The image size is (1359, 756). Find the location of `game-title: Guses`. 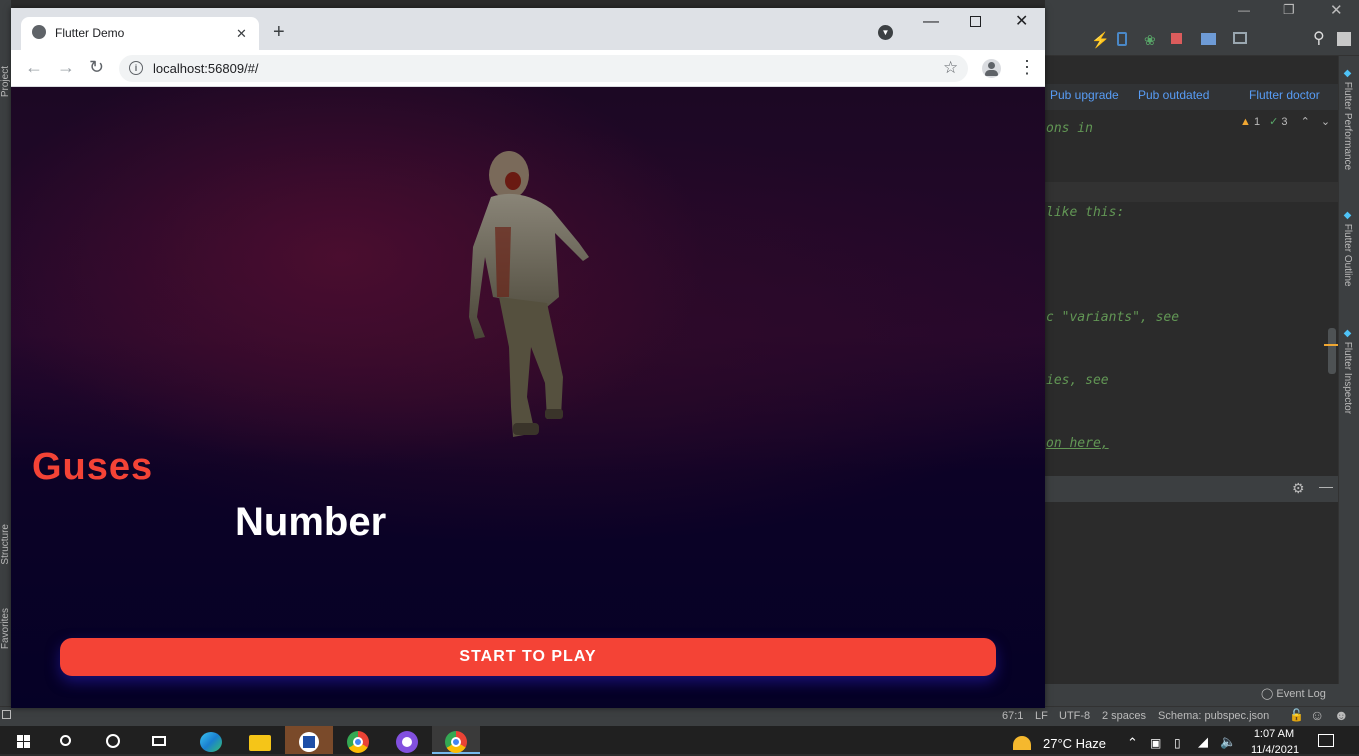

game-title: Guses is located at coordinates (93, 467).